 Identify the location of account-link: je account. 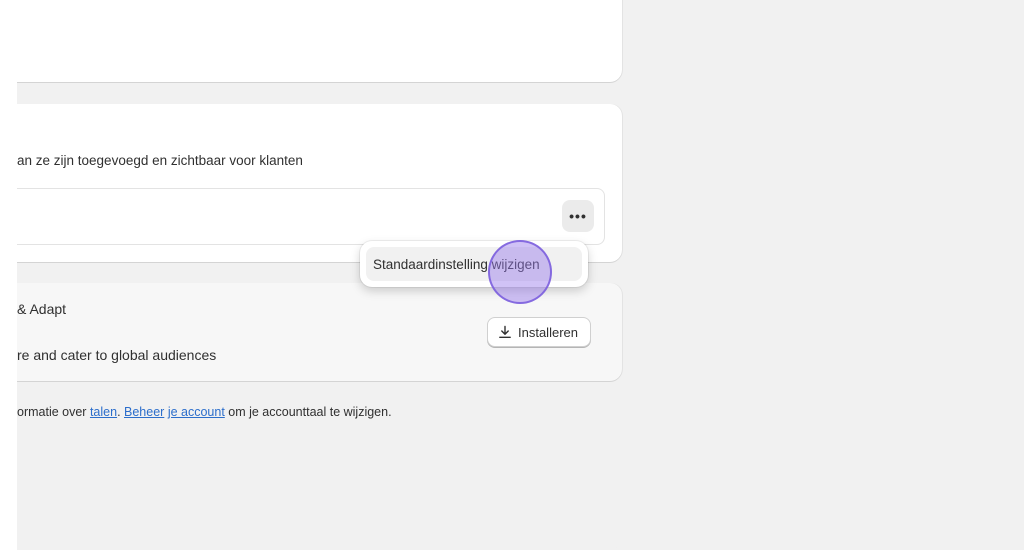
(196, 412).